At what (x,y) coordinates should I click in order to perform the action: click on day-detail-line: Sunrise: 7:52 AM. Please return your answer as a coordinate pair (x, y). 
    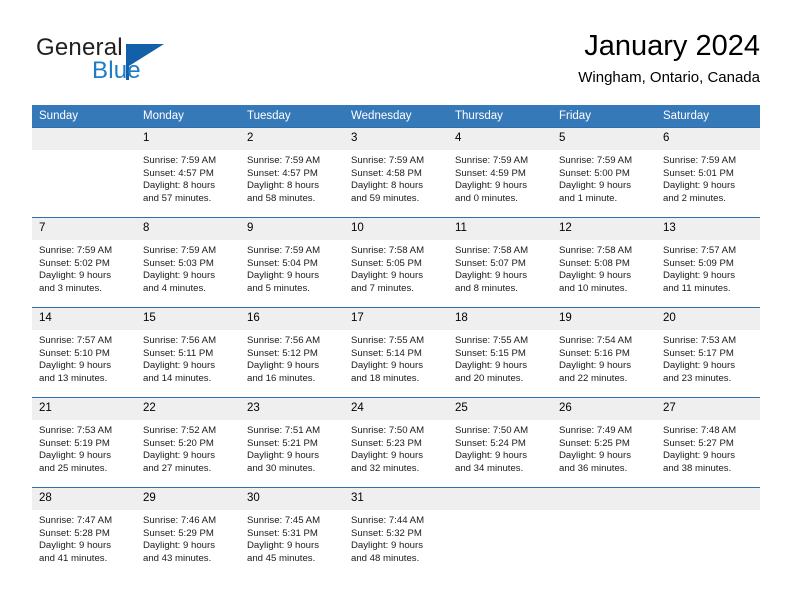
    Looking at the image, I should click on (180, 430).